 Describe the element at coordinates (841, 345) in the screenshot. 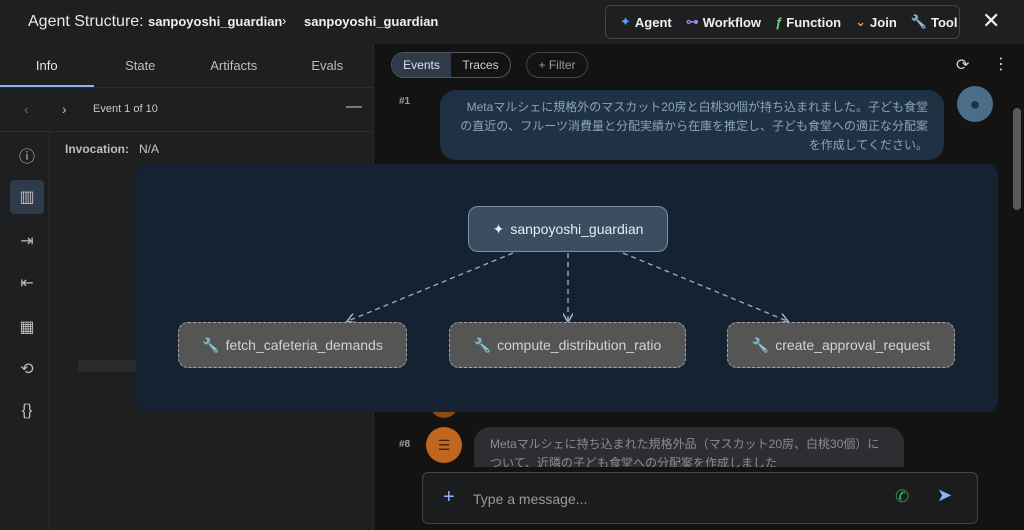

I see `graph-node-tool: 🔧 create_approval_request` at that location.